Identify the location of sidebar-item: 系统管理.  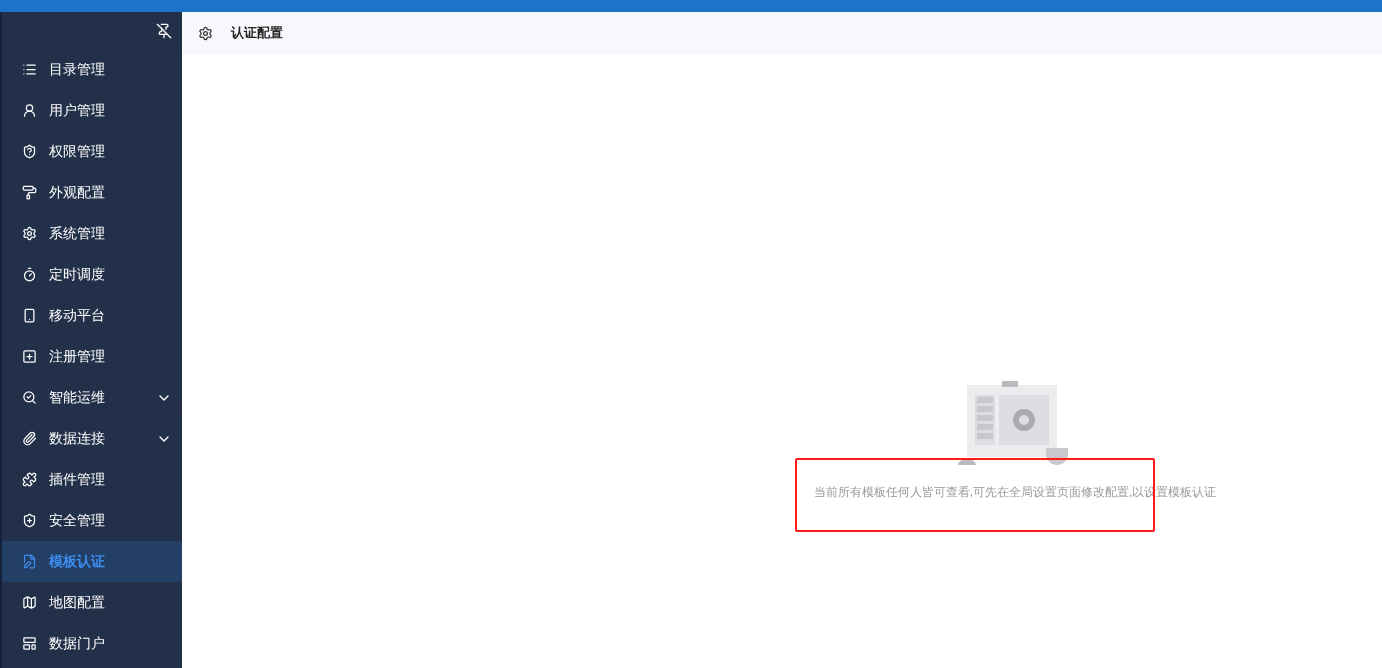
(92, 233).